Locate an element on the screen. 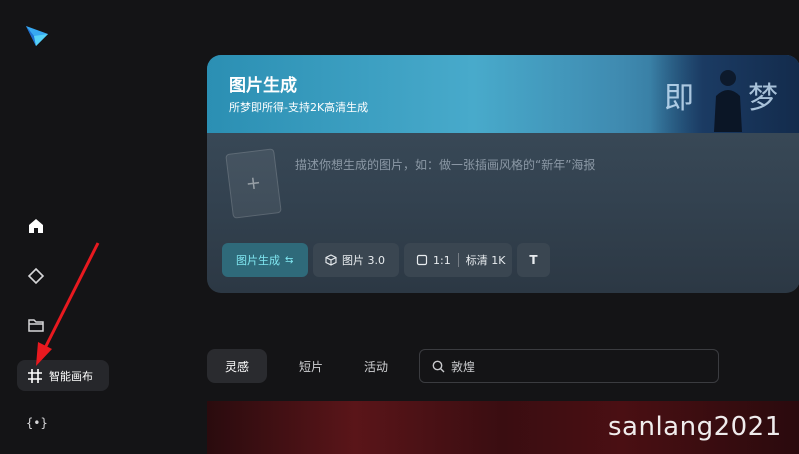 This screenshot has width=799, height=454. sidebar-item-smart-canvas: 智能画布 is located at coordinates (63, 375).